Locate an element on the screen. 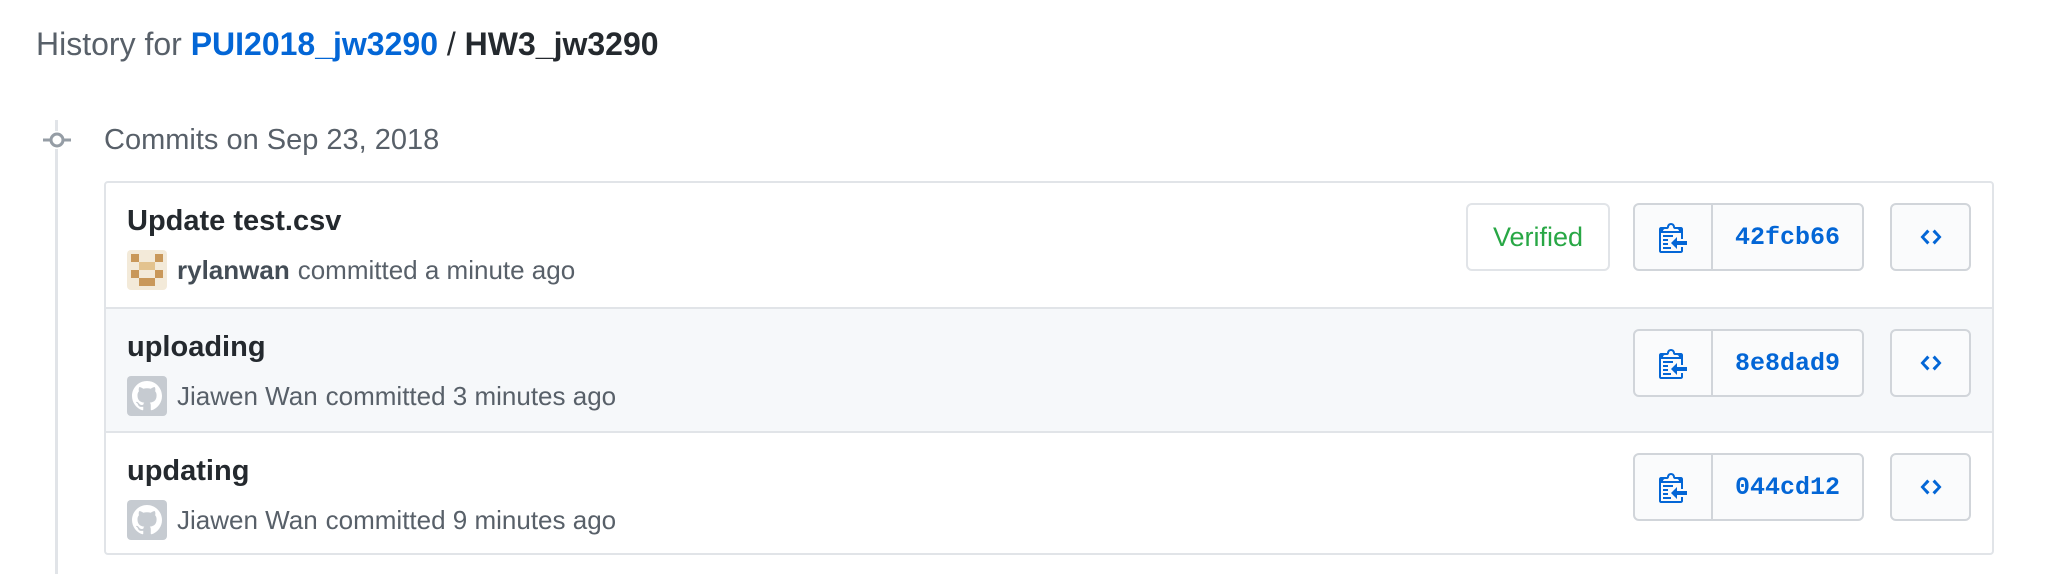  commit-sha-group: 8e8dad9 is located at coordinates (1748, 363).